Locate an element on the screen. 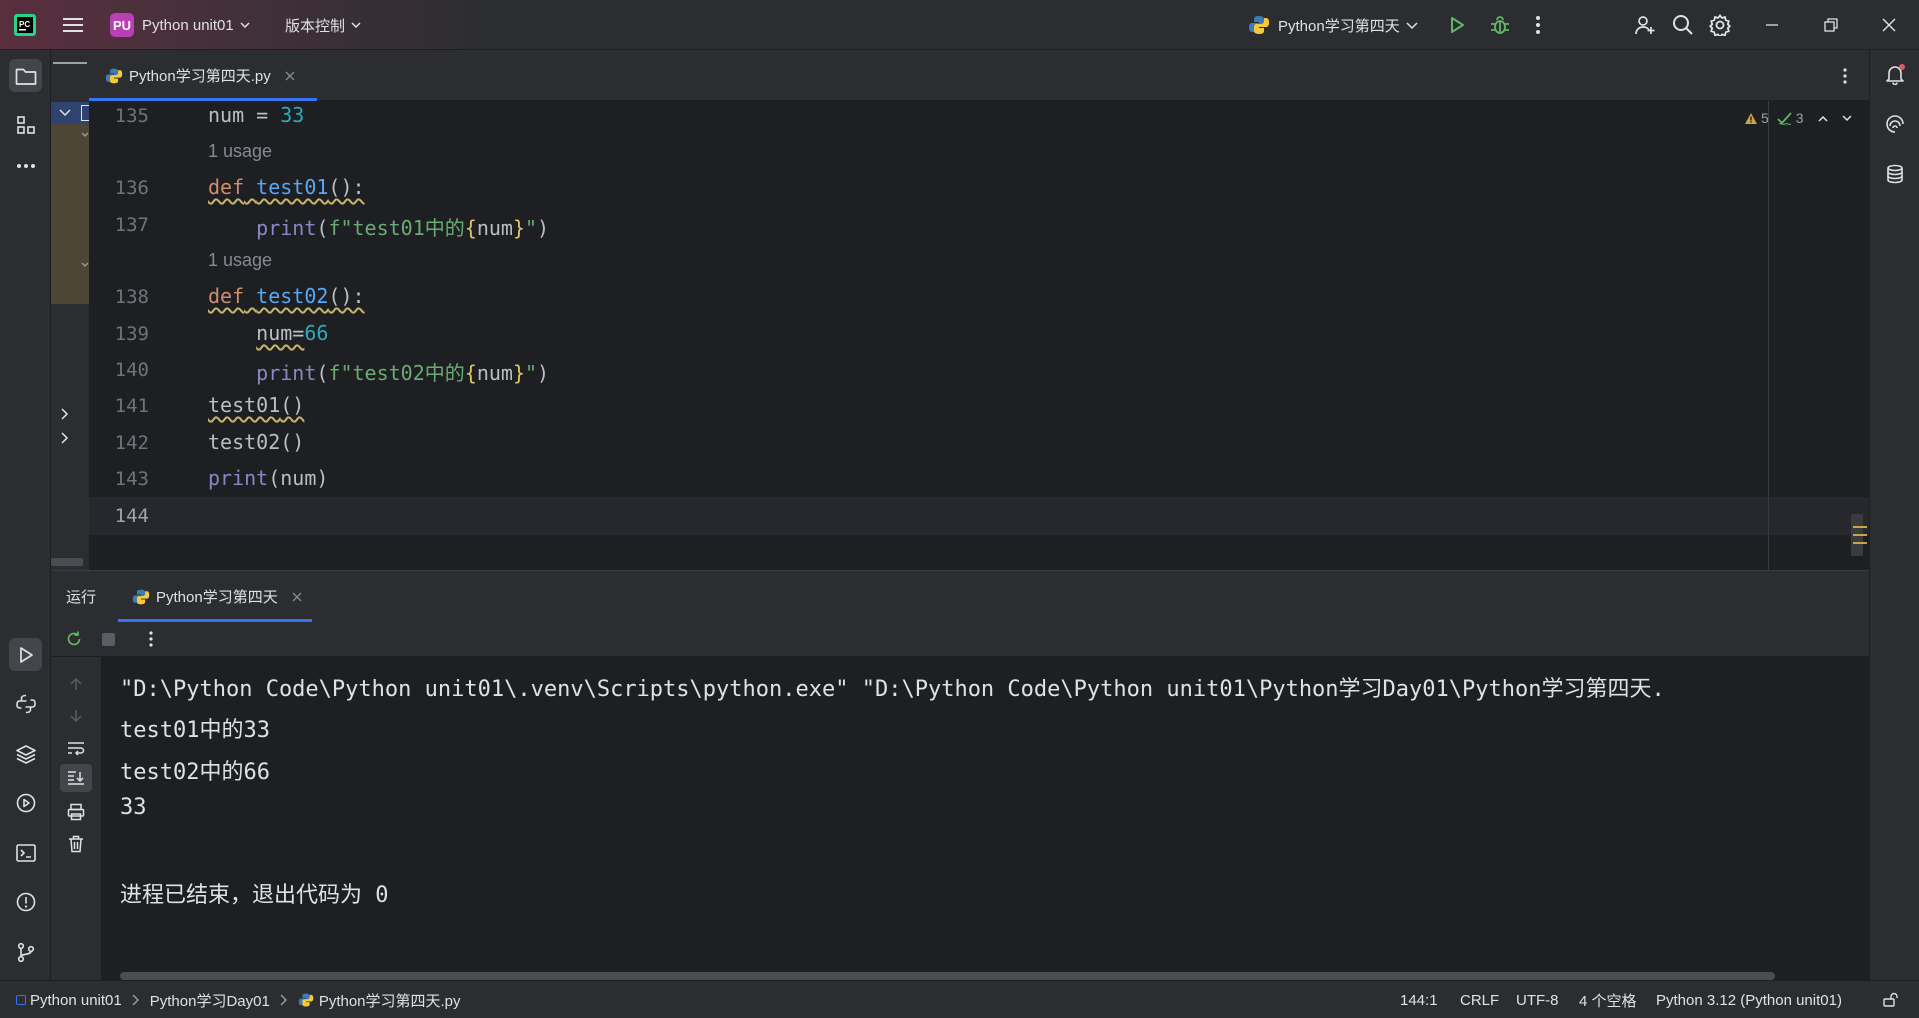  terminal-icon is located at coordinates (25, 852).